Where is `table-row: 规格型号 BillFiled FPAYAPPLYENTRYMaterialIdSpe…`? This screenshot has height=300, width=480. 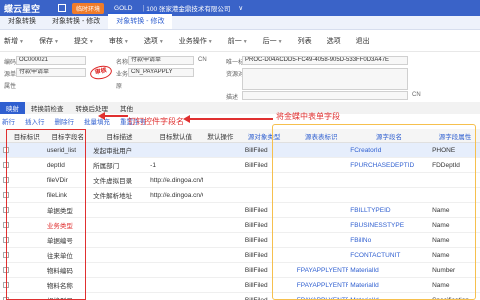 table-row: 规格型号 BillFiled FPAYAPPLYENTRYMaterialIdSpe… is located at coordinates (240, 296).